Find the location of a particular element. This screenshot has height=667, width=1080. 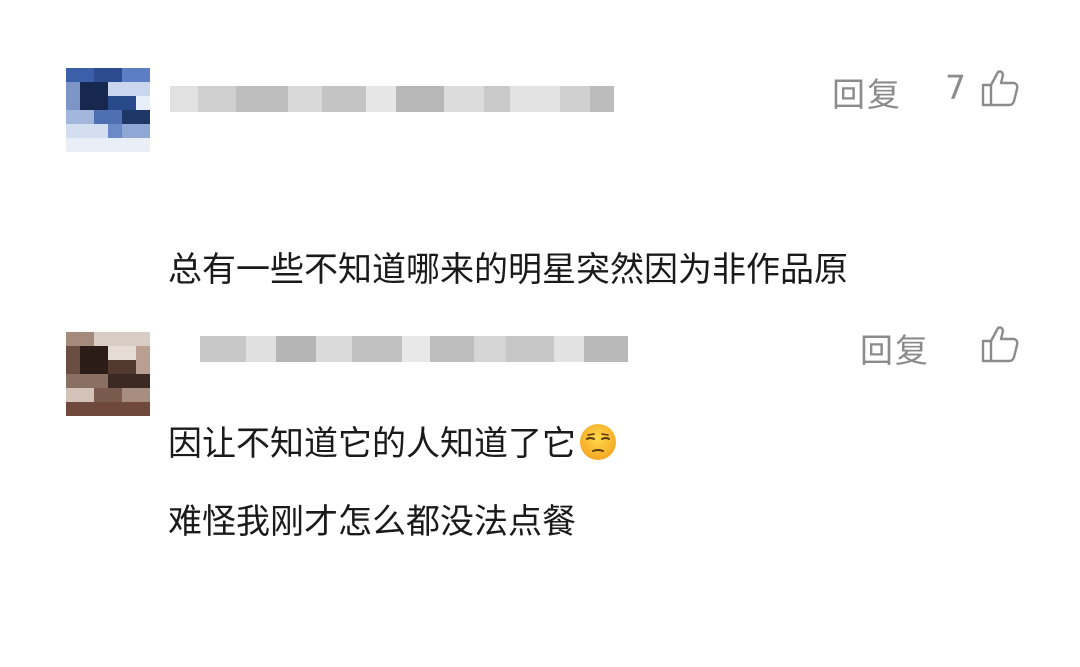

comment-text-line: 难怪我刚才怎么都没法点餐 is located at coordinates (372, 522).